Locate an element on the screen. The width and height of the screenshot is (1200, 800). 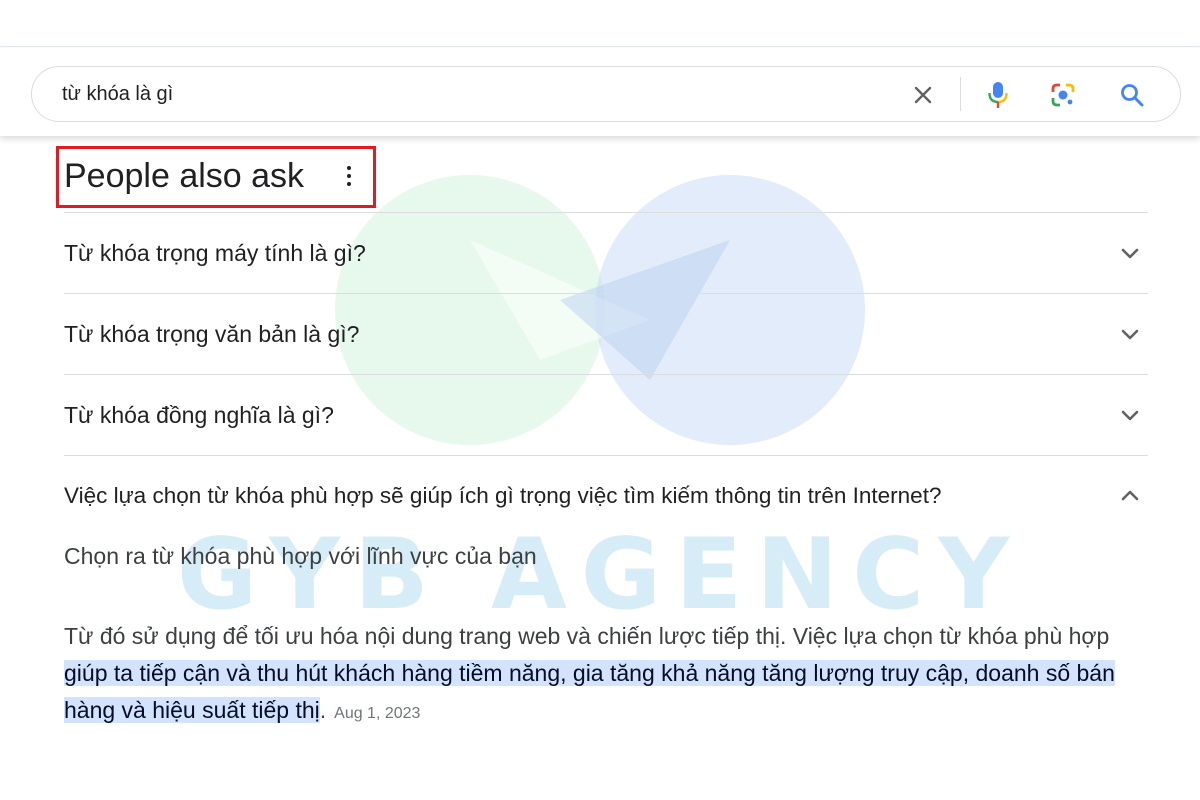
question-row: Từ khóa trọng văn bản là gì? is located at coordinates (606, 334).